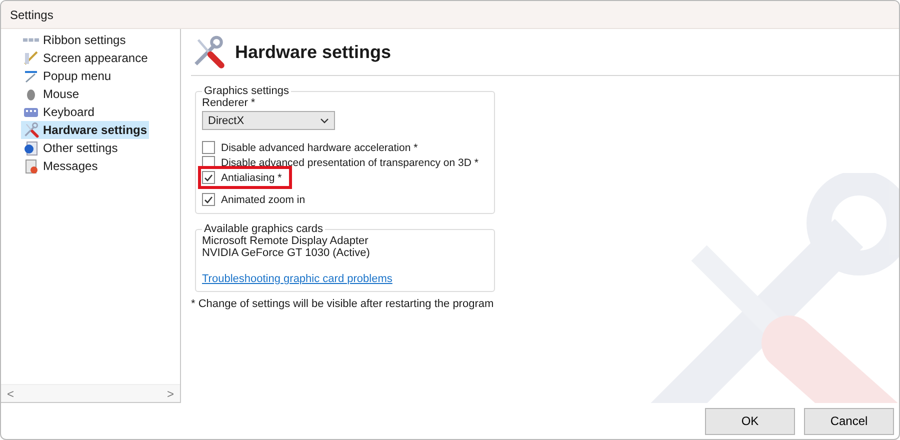 This screenshot has width=900, height=440. I want to click on cancel-button: Cancel, so click(849, 421).